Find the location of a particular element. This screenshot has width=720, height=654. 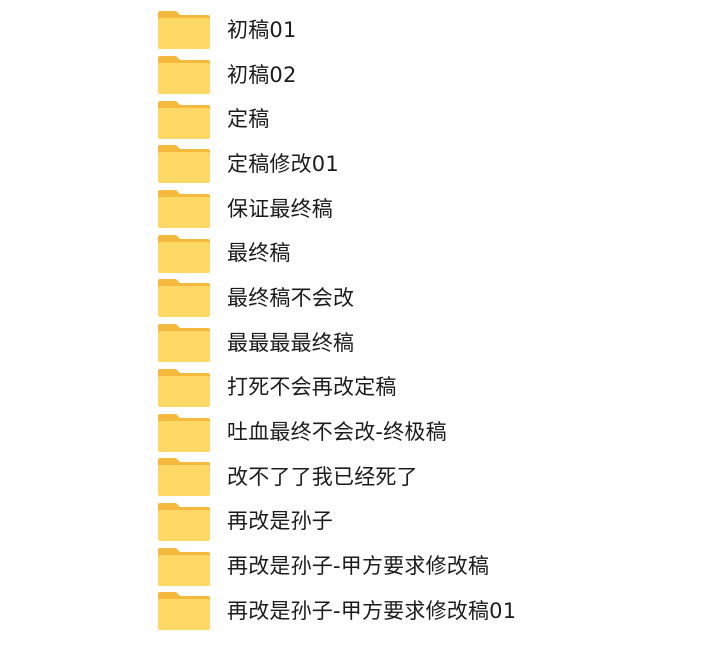

folder-item: 初稿02 is located at coordinates (336, 75).